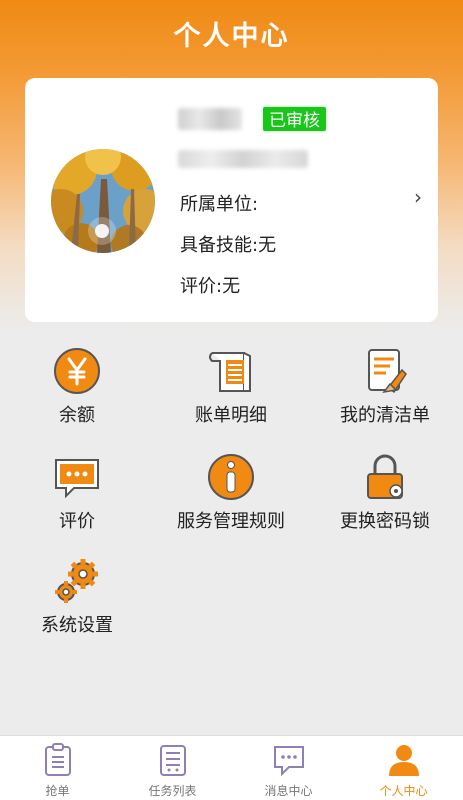 The height and width of the screenshot is (800, 463). What do you see at coordinates (77, 625) in the screenshot?
I see `settings-label: 系统设置` at bounding box center [77, 625].